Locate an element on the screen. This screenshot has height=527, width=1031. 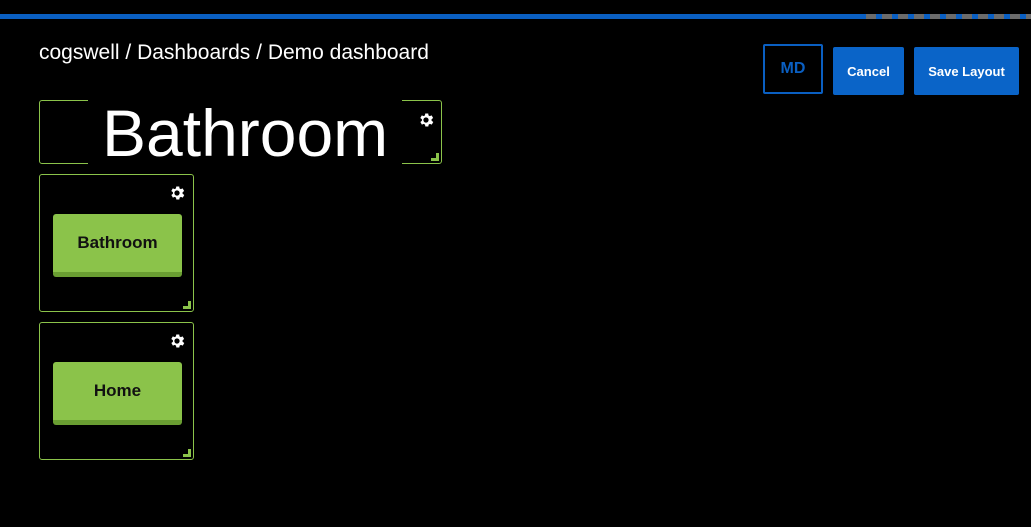
cancel-button: Cancel is located at coordinates (868, 71).